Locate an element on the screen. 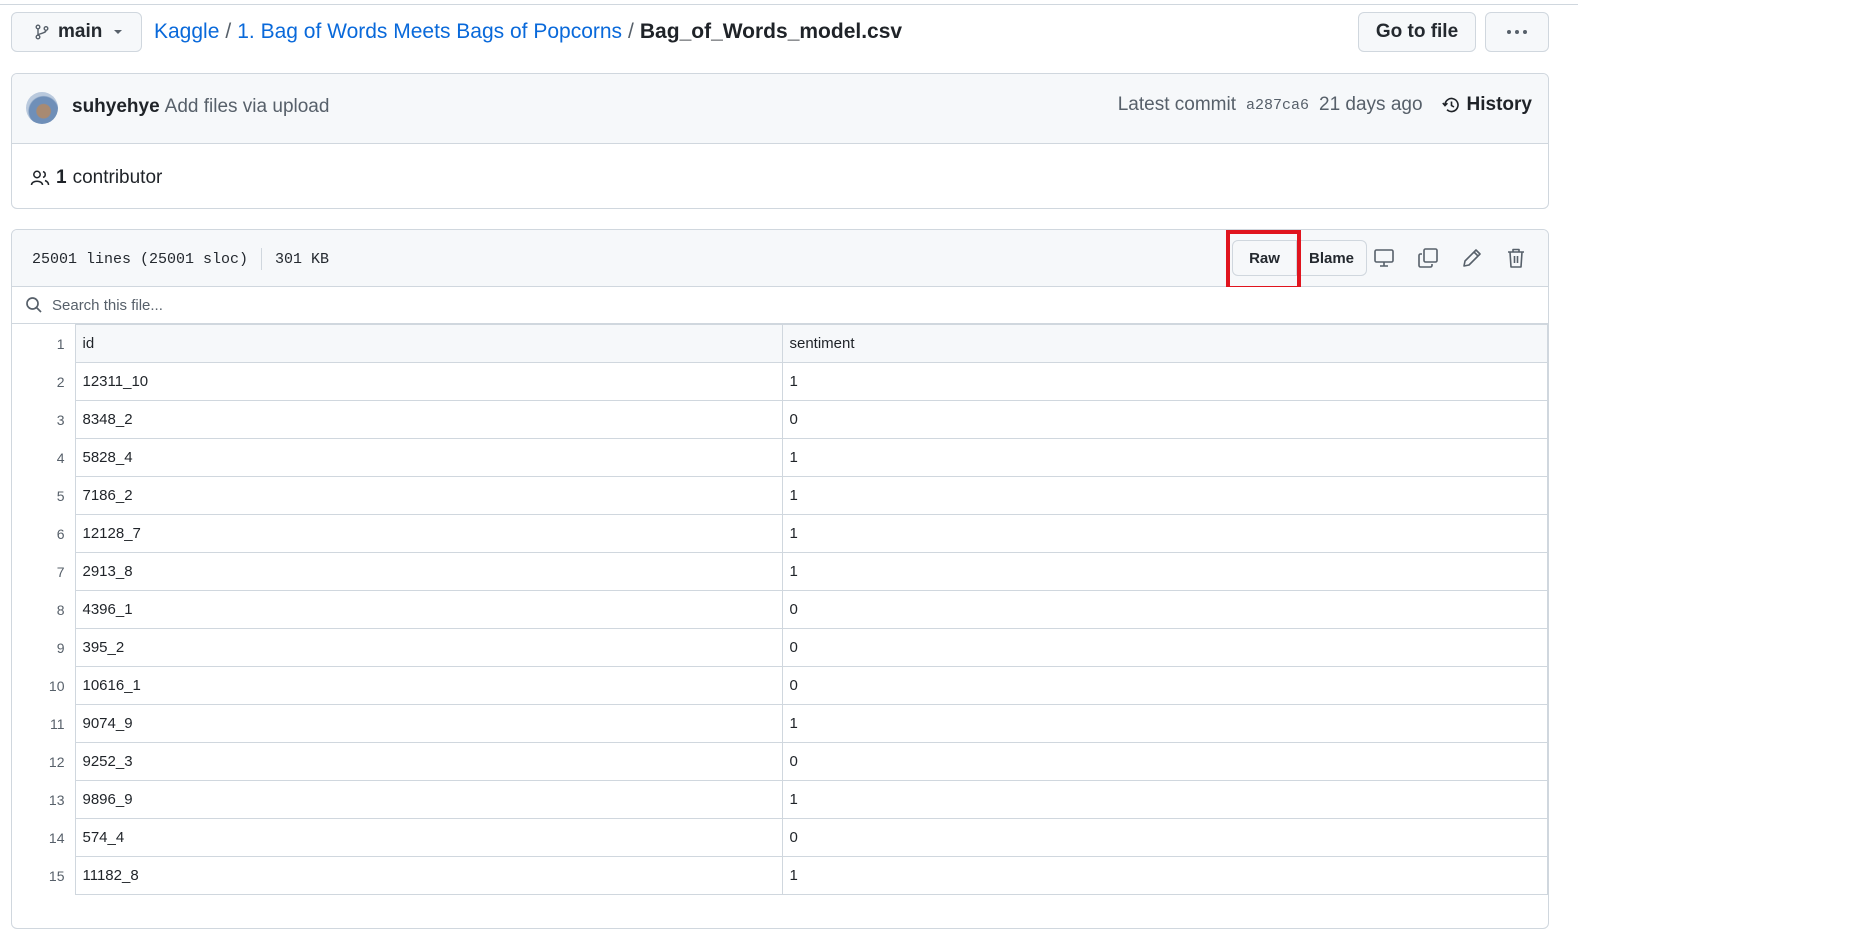 This screenshot has height=929, width=1876. table-row: 14 574_4 0 is located at coordinates (780, 837).